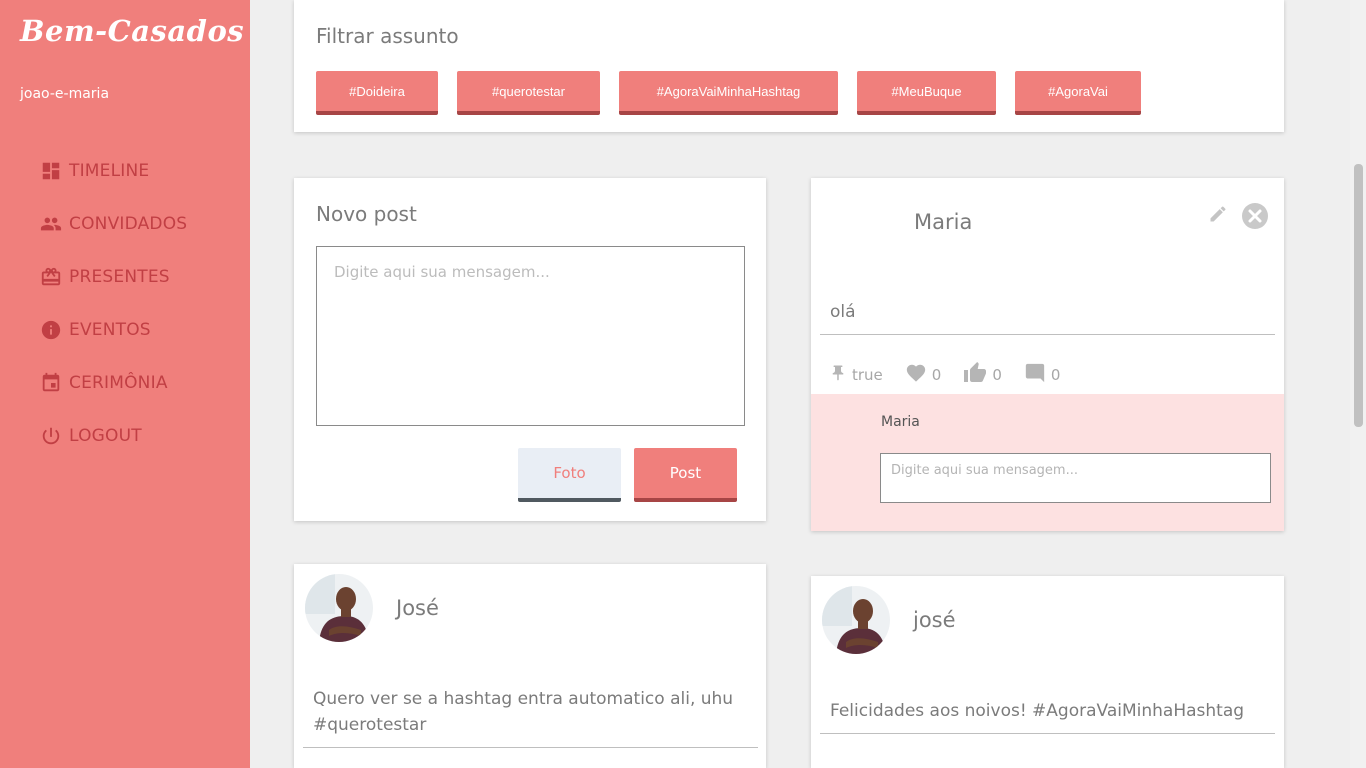 Image resolution: width=1366 pixels, height=768 pixels. I want to click on new-post-input, so click(530, 336).